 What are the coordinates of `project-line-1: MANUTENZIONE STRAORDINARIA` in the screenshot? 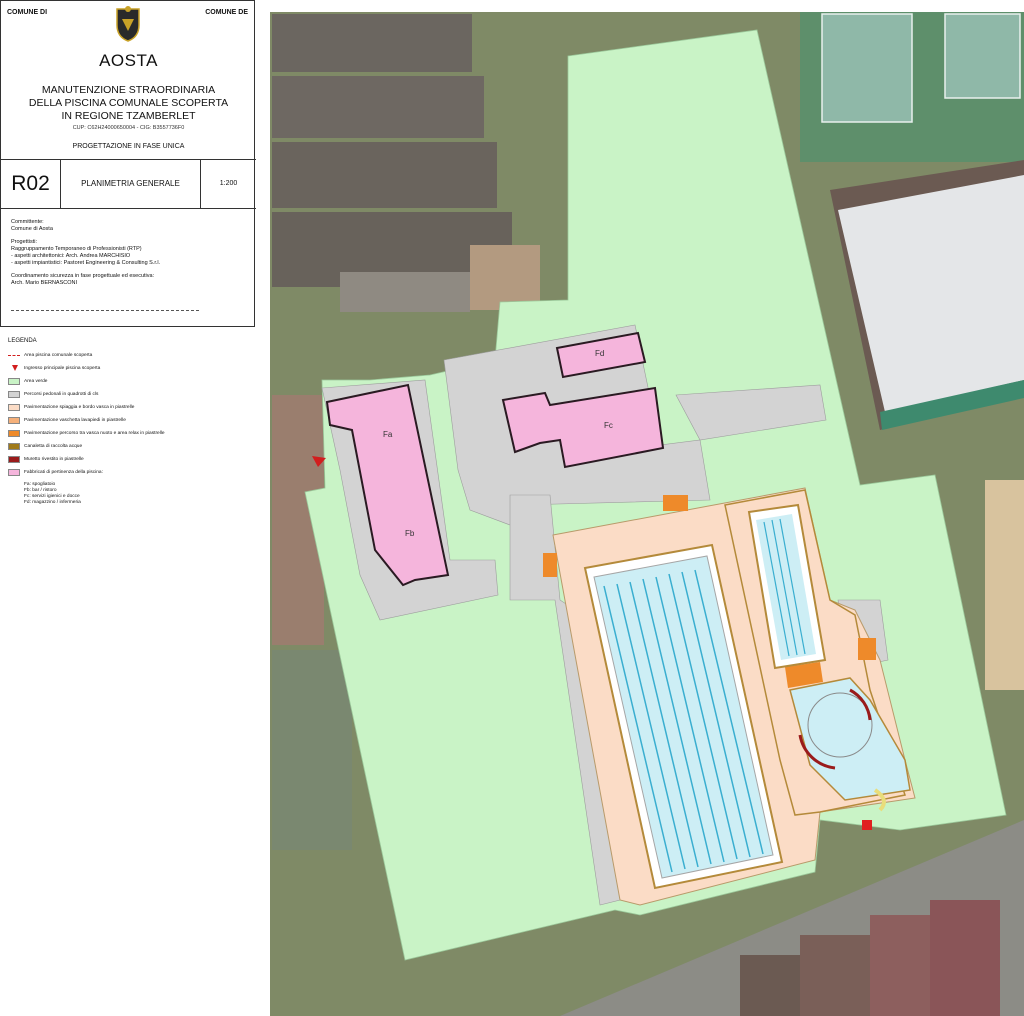 It's located at (128, 90).